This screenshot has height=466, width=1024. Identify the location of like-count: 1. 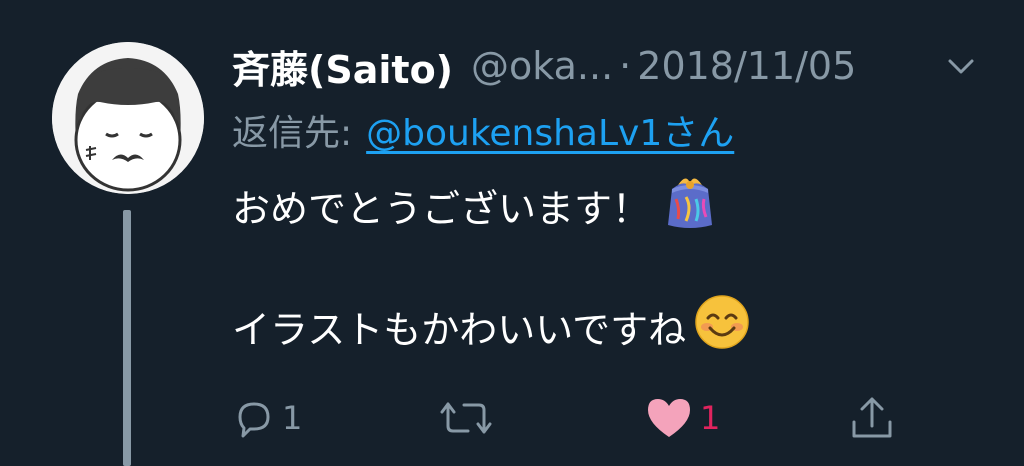
(710, 418).